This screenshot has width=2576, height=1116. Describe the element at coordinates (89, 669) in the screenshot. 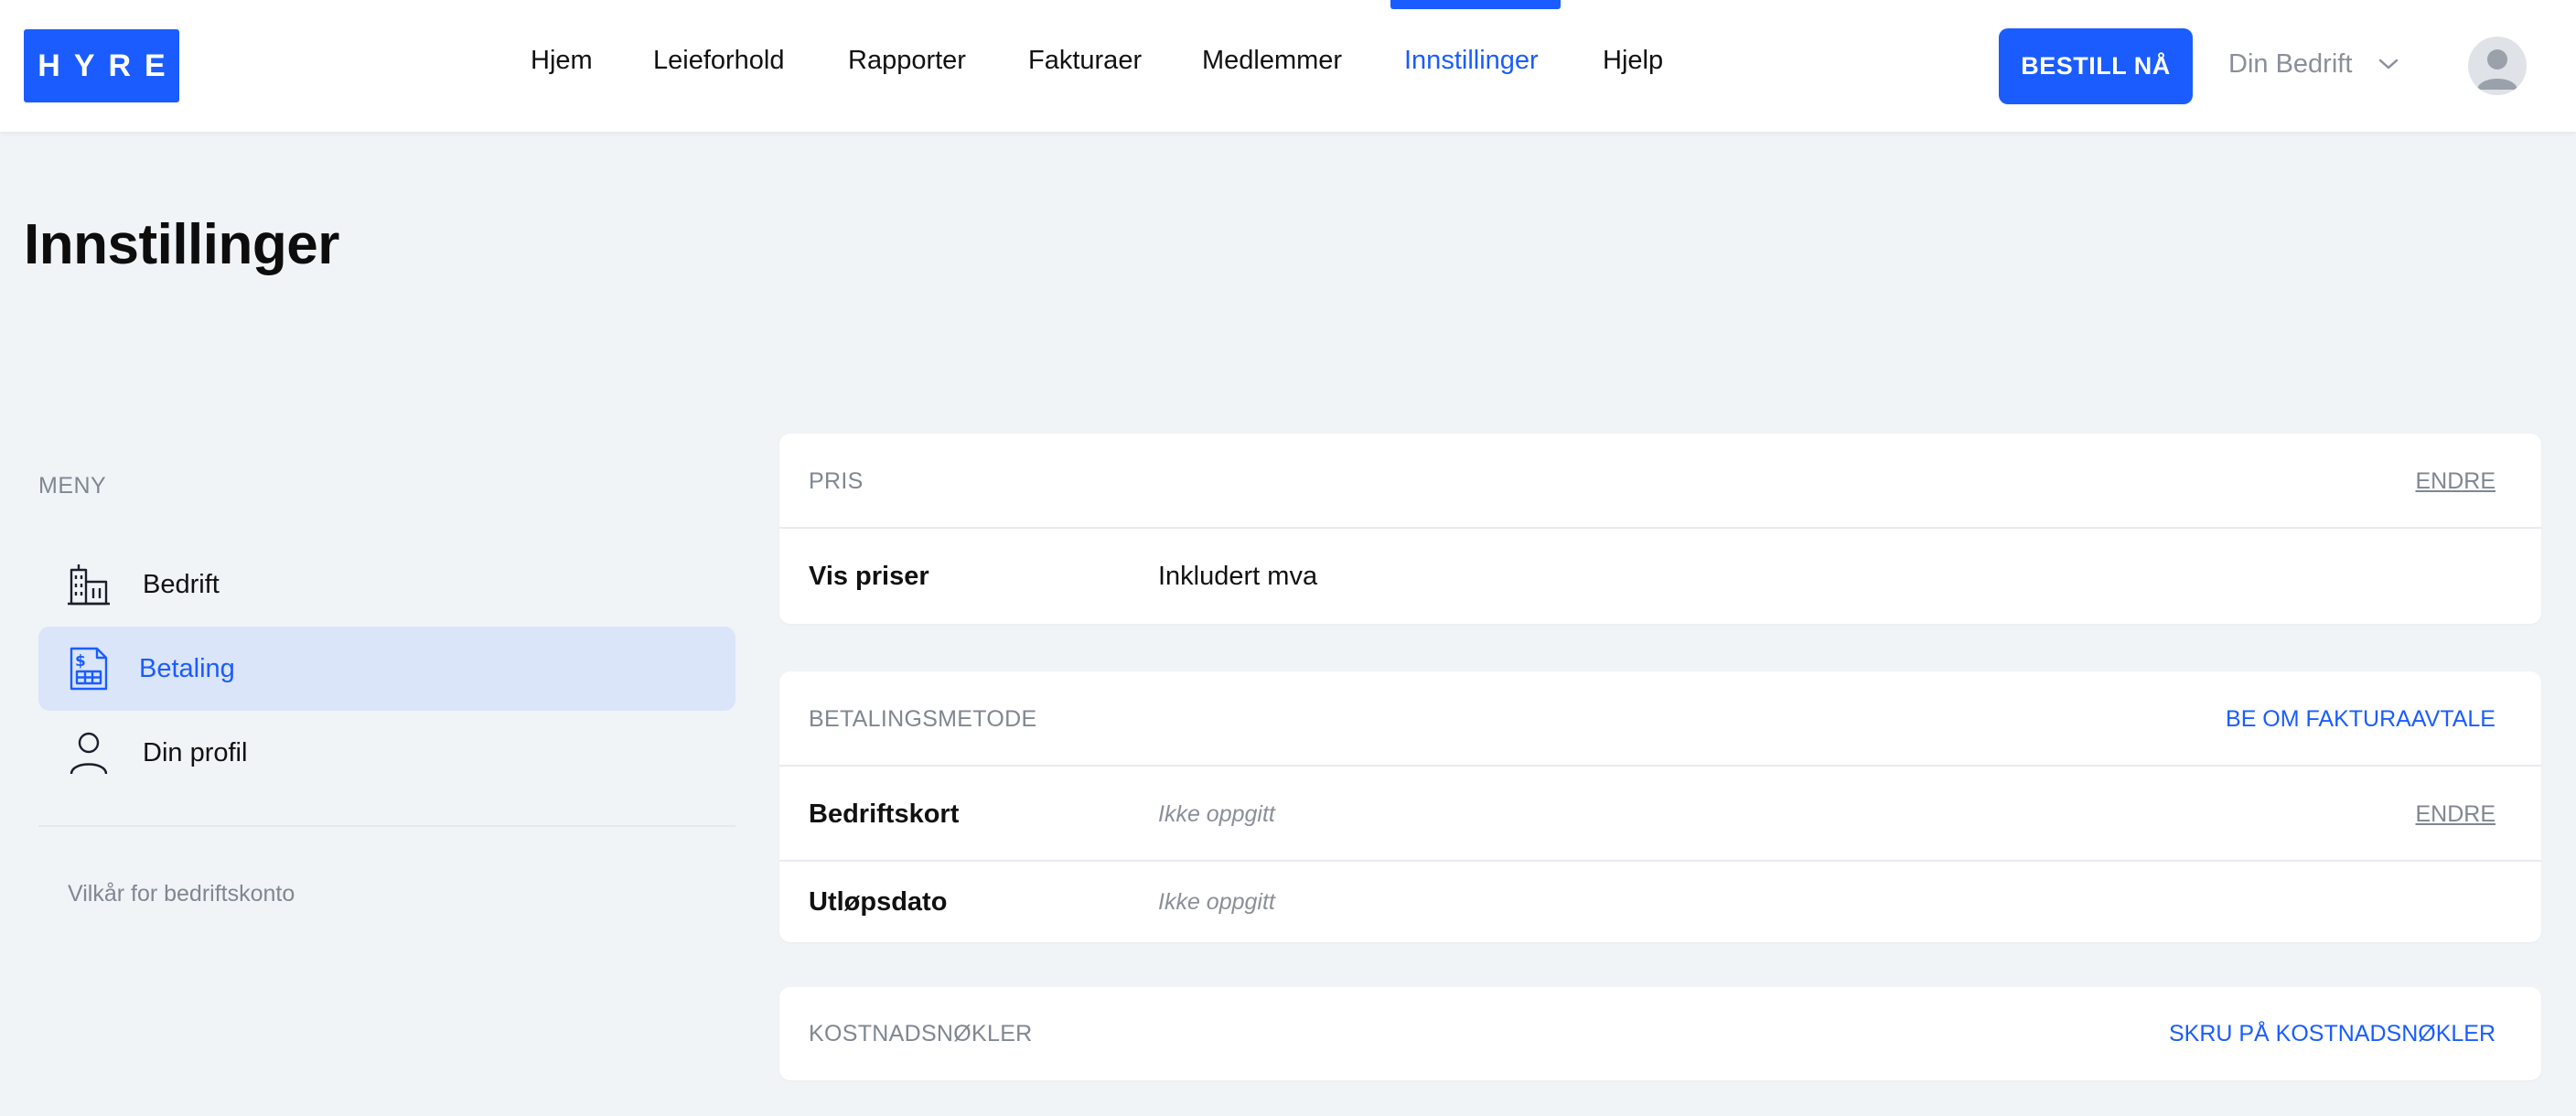

I see `invoice-icon: $` at that location.